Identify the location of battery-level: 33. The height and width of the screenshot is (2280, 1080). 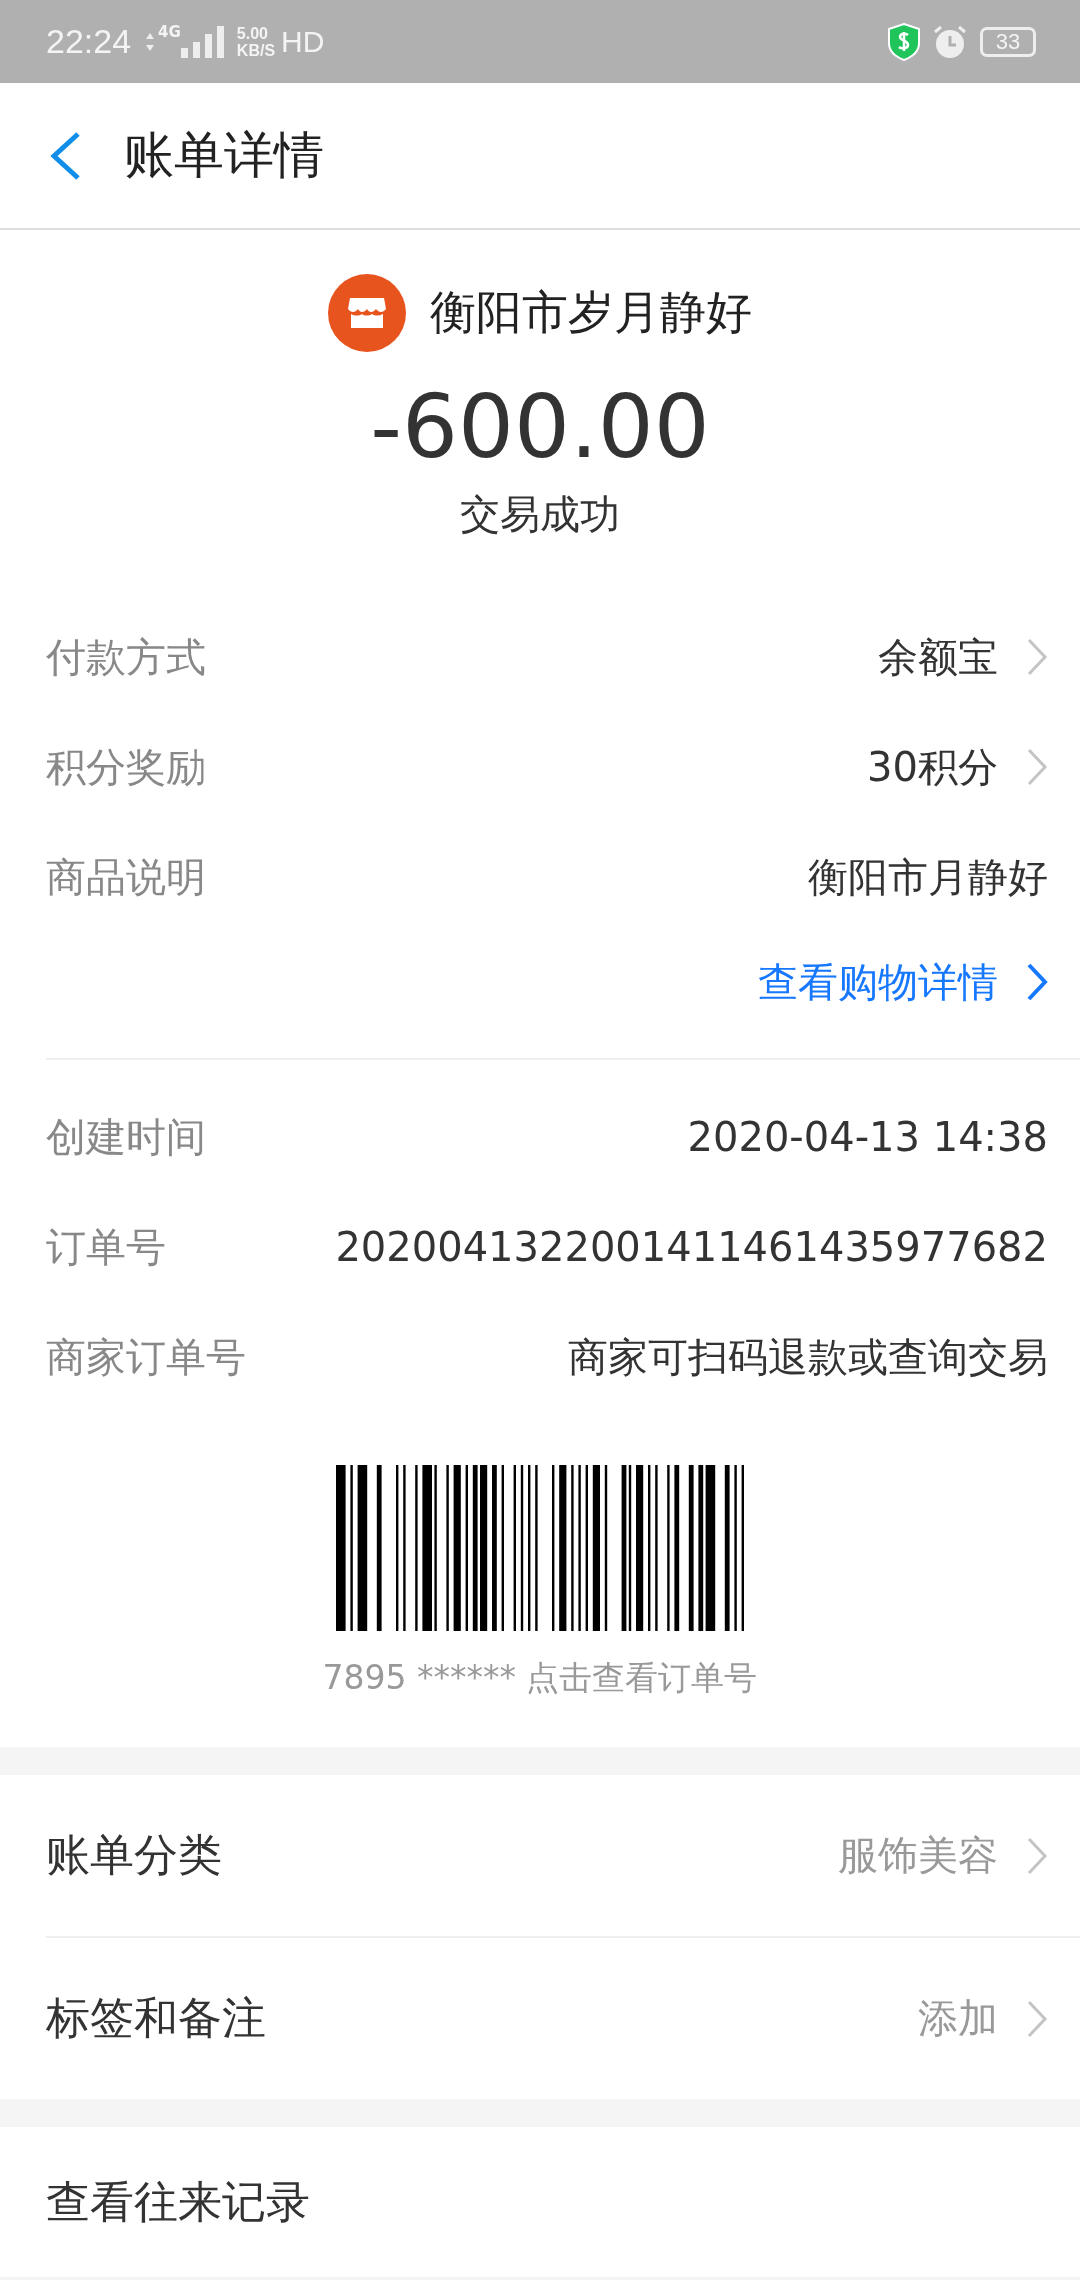
(1008, 41).